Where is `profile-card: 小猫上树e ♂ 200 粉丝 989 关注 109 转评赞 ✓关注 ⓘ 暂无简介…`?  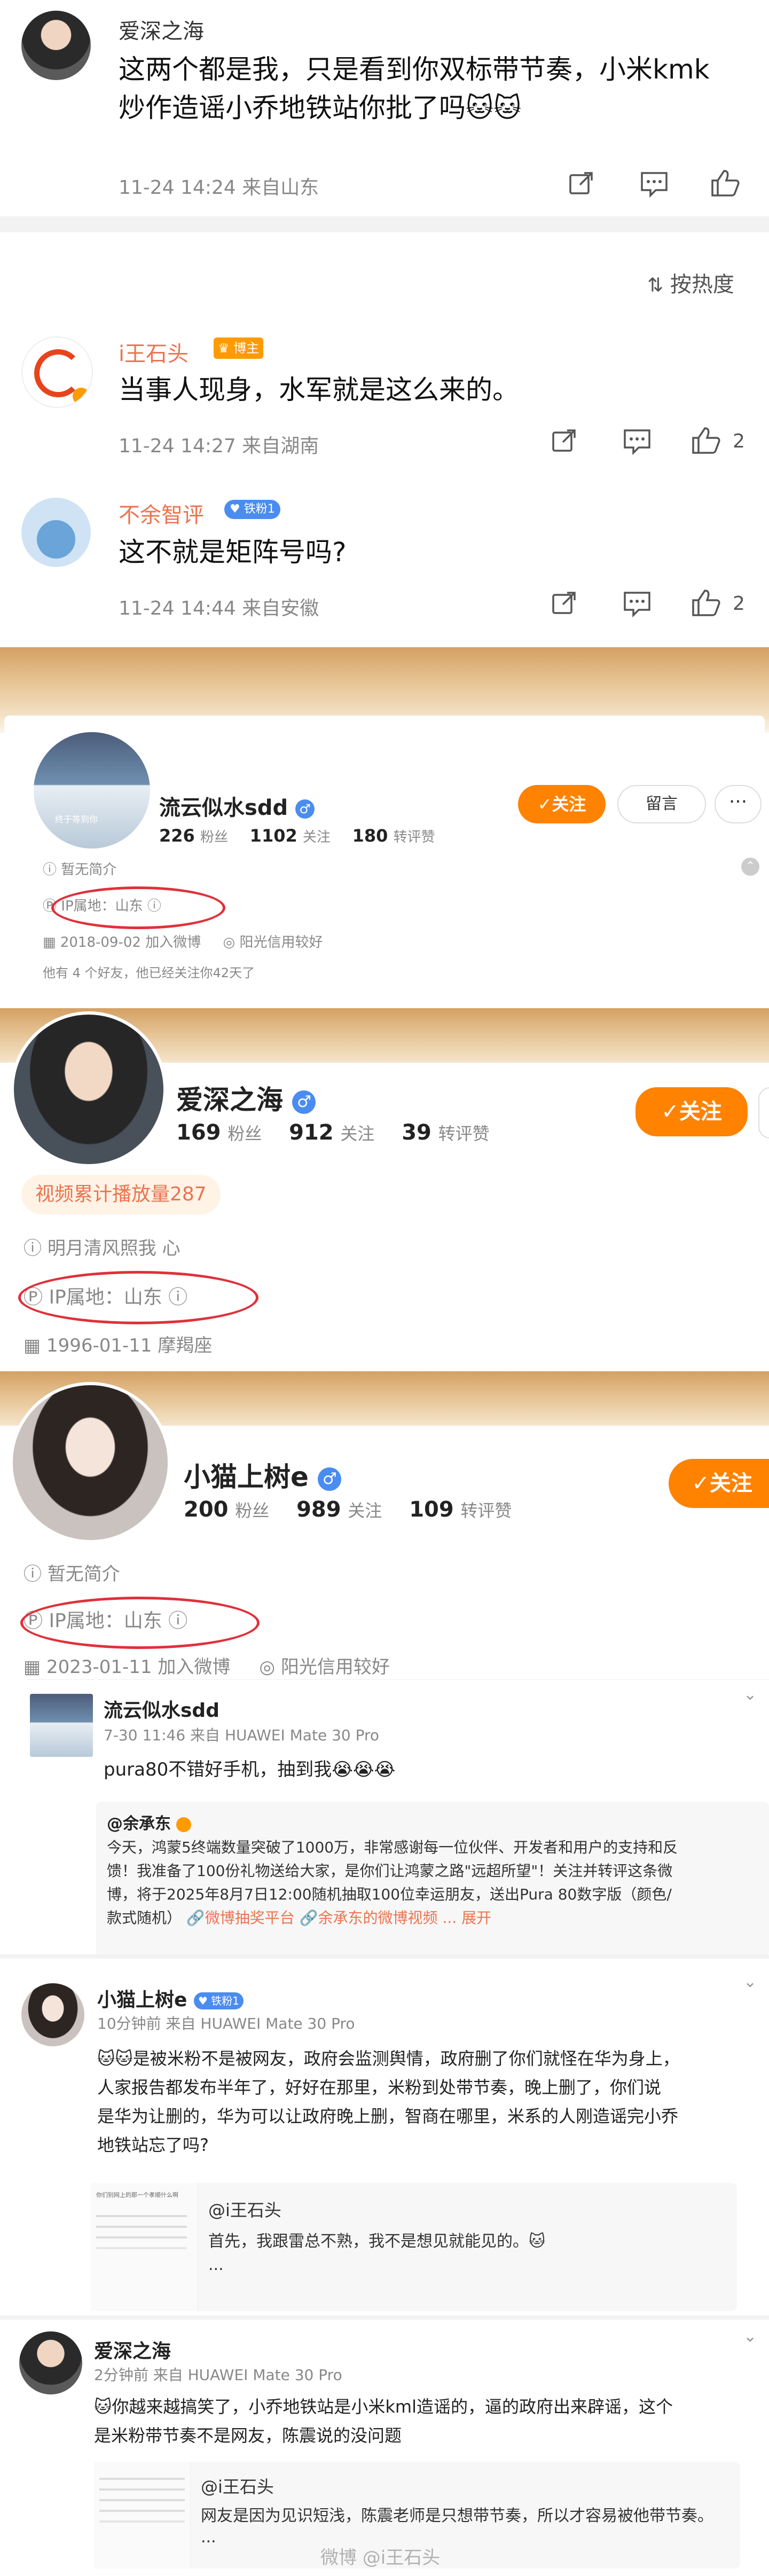 profile-card: 小猫上树e ♂ 200 粉丝 989 关注 109 转评赞 ✓关注 ⓘ 暂无简介… is located at coordinates (384, 1534).